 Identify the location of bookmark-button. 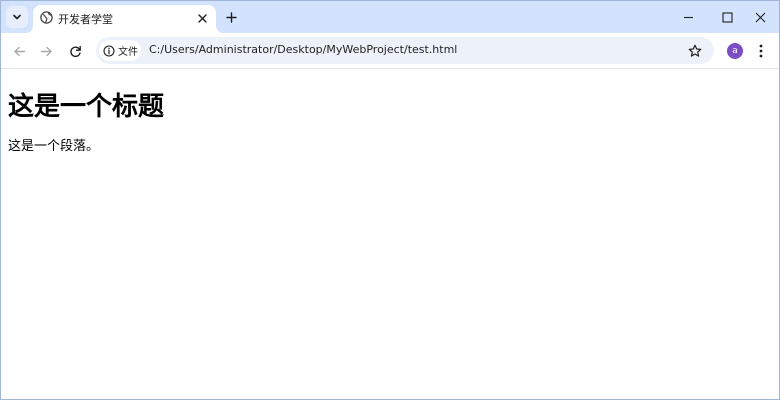
(694, 50).